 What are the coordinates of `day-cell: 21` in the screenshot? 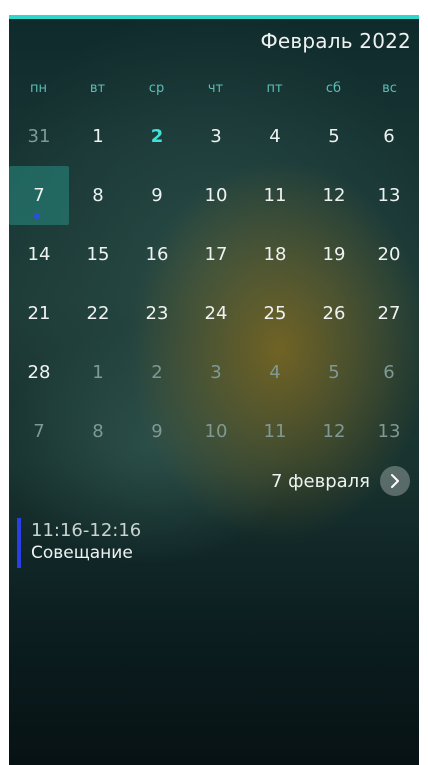 It's located at (39, 313).